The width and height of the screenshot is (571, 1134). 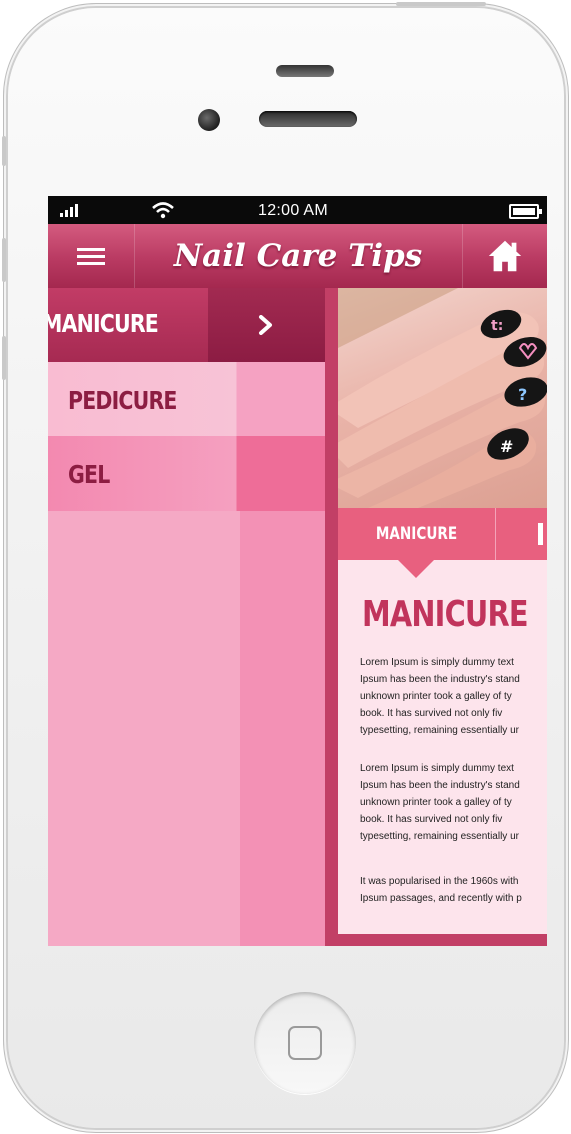 What do you see at coordinates (441, 4) in the screenshot?
I see `power-button` at bounding box center [441, 4].